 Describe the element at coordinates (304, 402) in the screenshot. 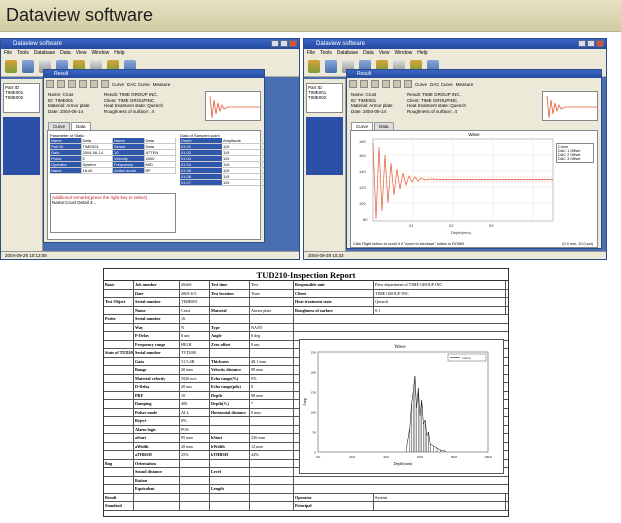

I see `y-axis-label: Amp` at that location.